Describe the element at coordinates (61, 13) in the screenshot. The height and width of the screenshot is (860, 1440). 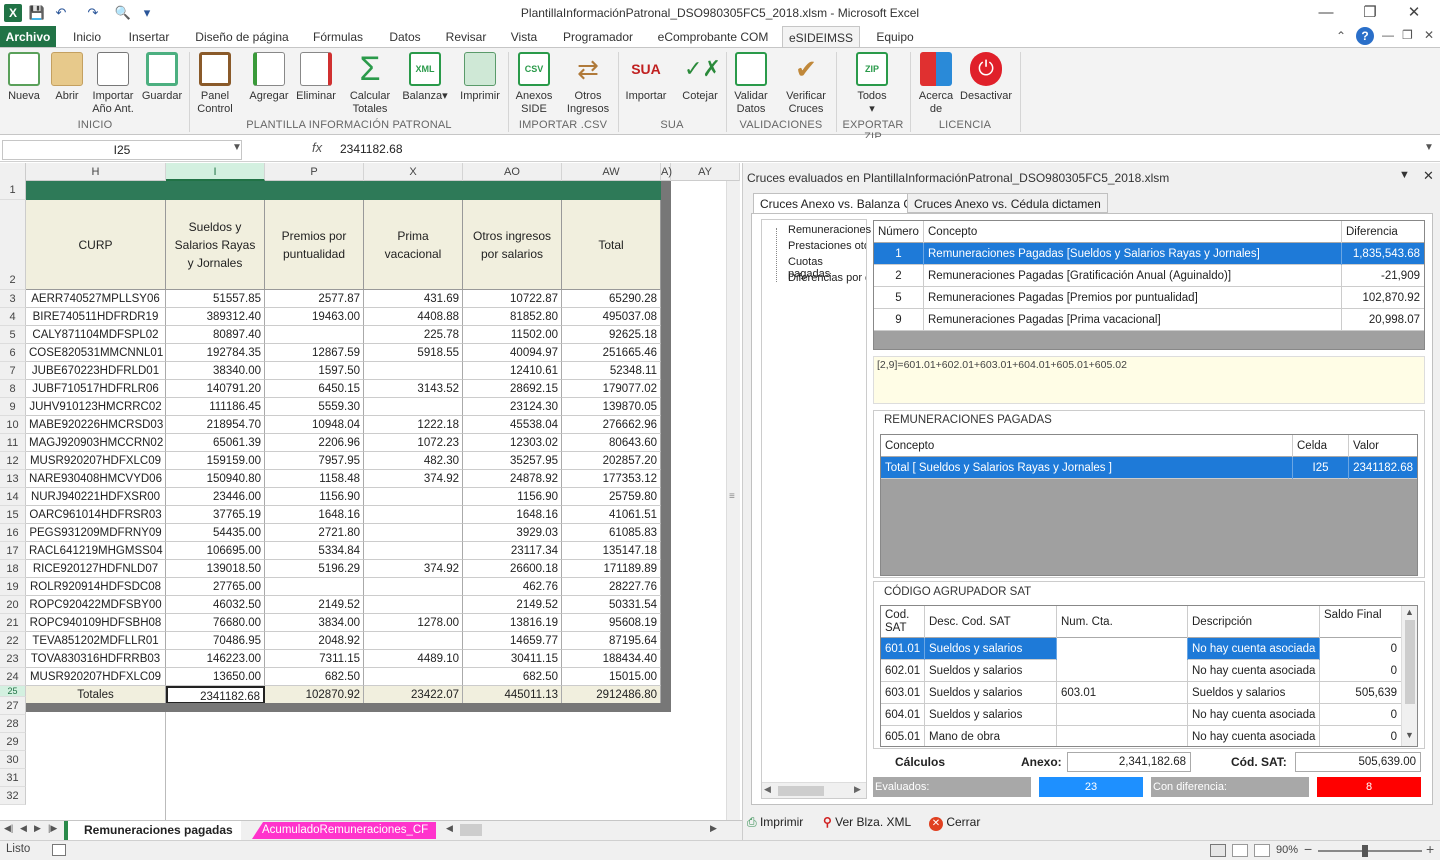
I see `undo-icon: ↶` at that location.